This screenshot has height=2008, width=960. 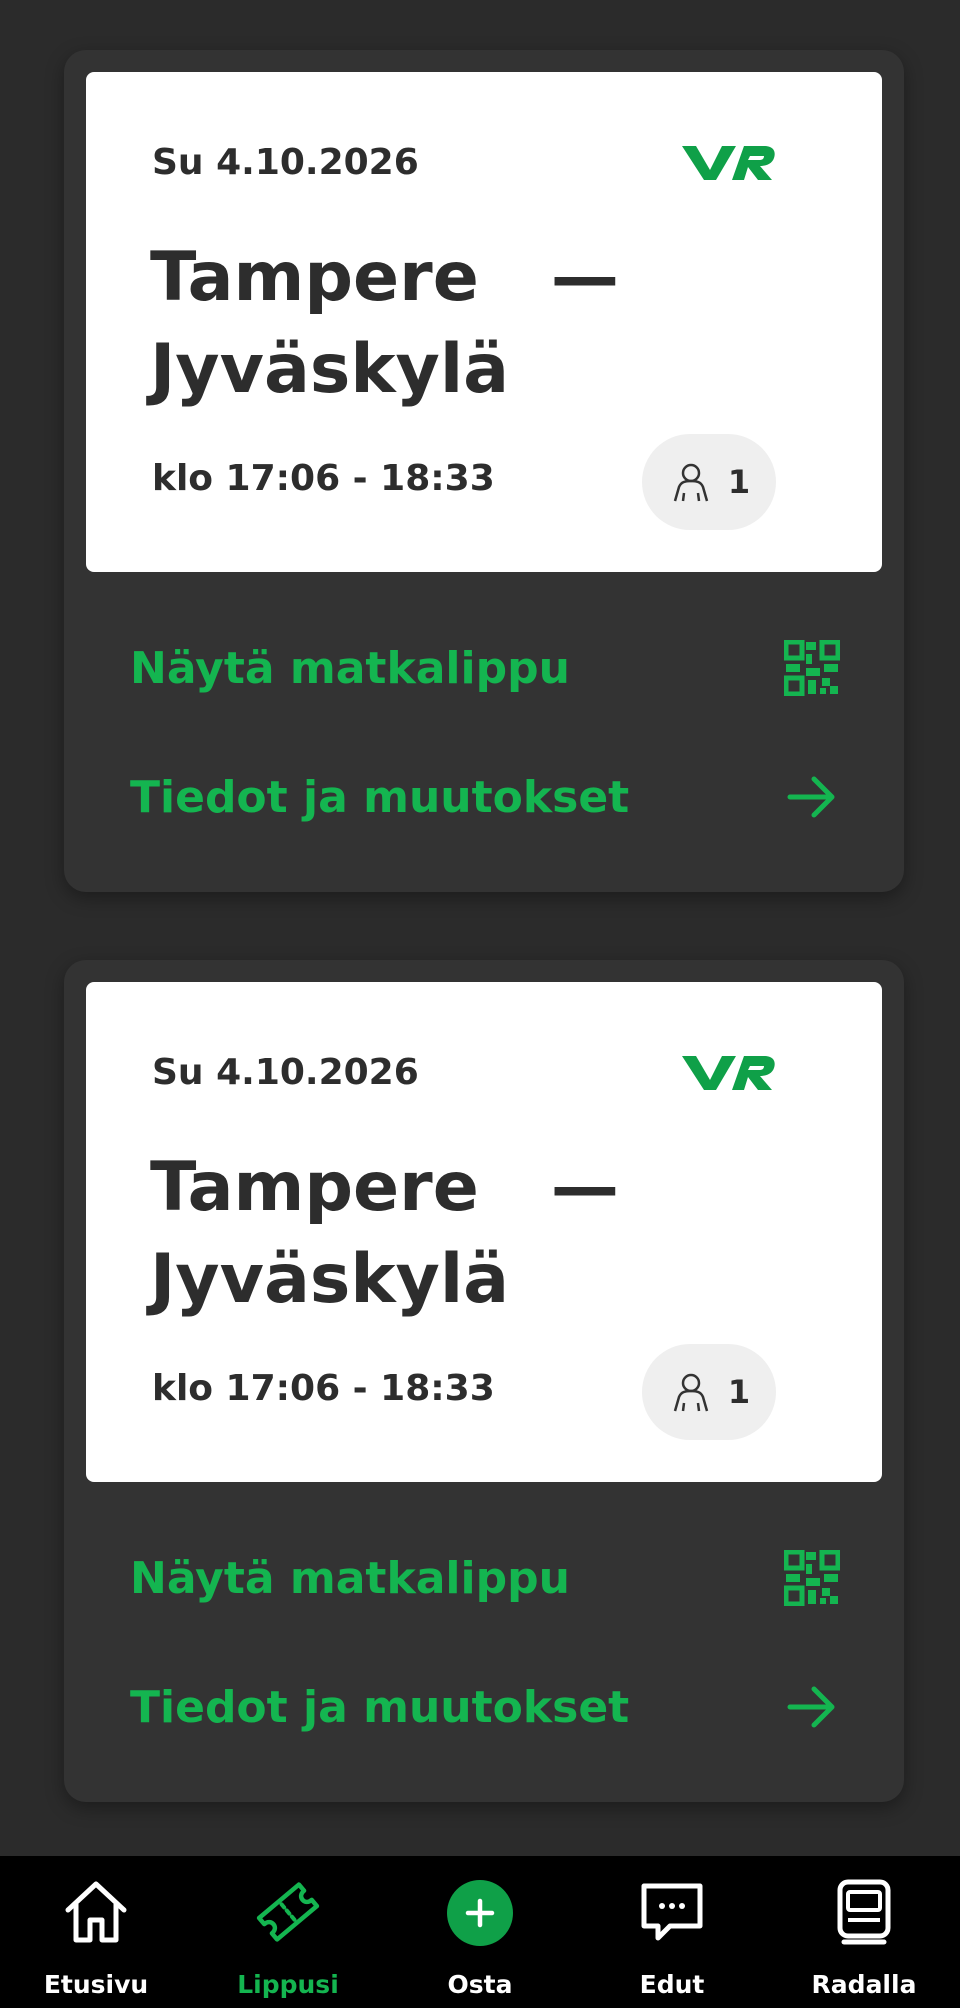 I want to click on tab-label: Radalla, so click(x=864, y=1984).